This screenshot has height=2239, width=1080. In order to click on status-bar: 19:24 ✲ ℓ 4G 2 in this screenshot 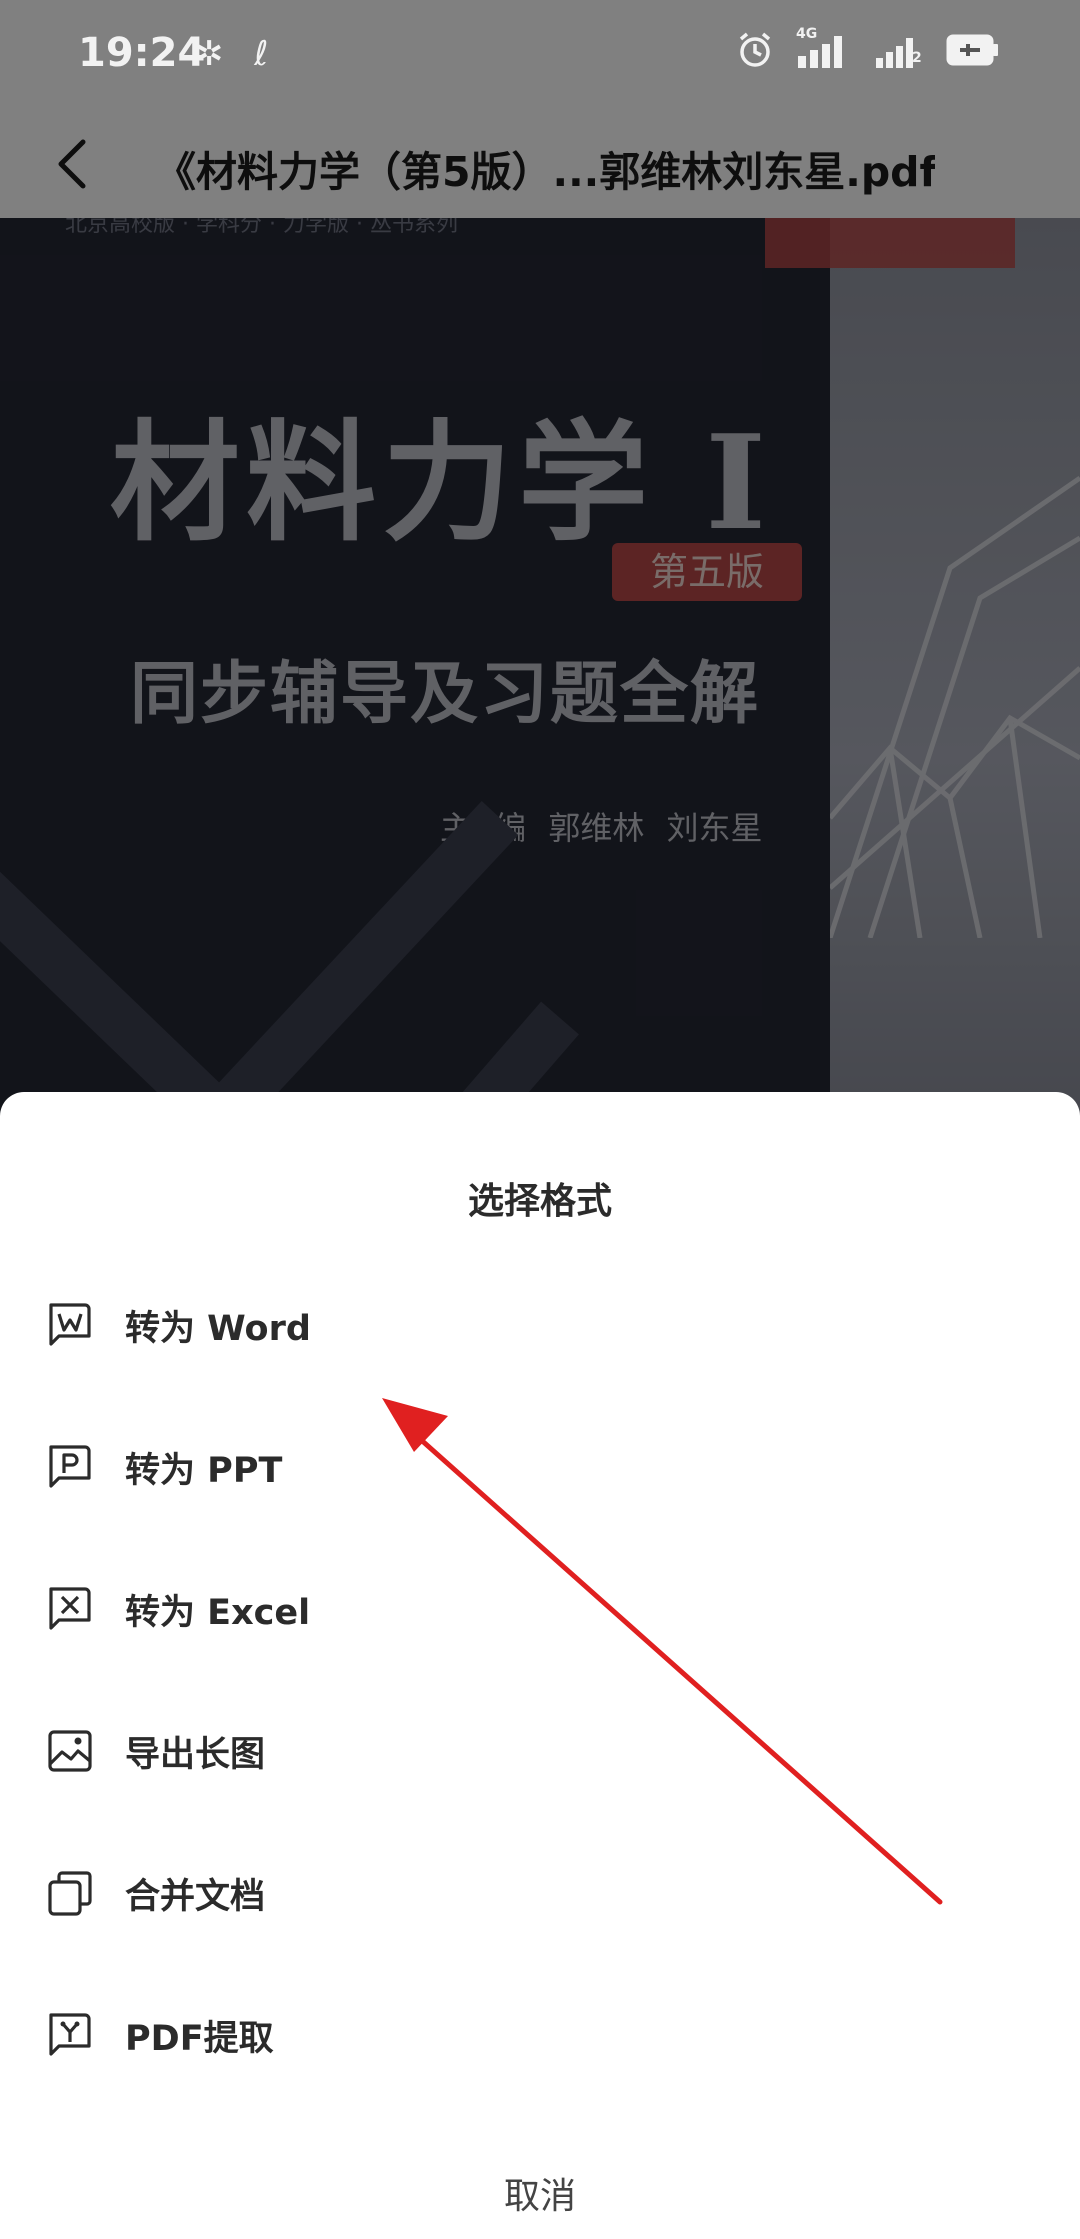, I will do `click(540, 55)`.